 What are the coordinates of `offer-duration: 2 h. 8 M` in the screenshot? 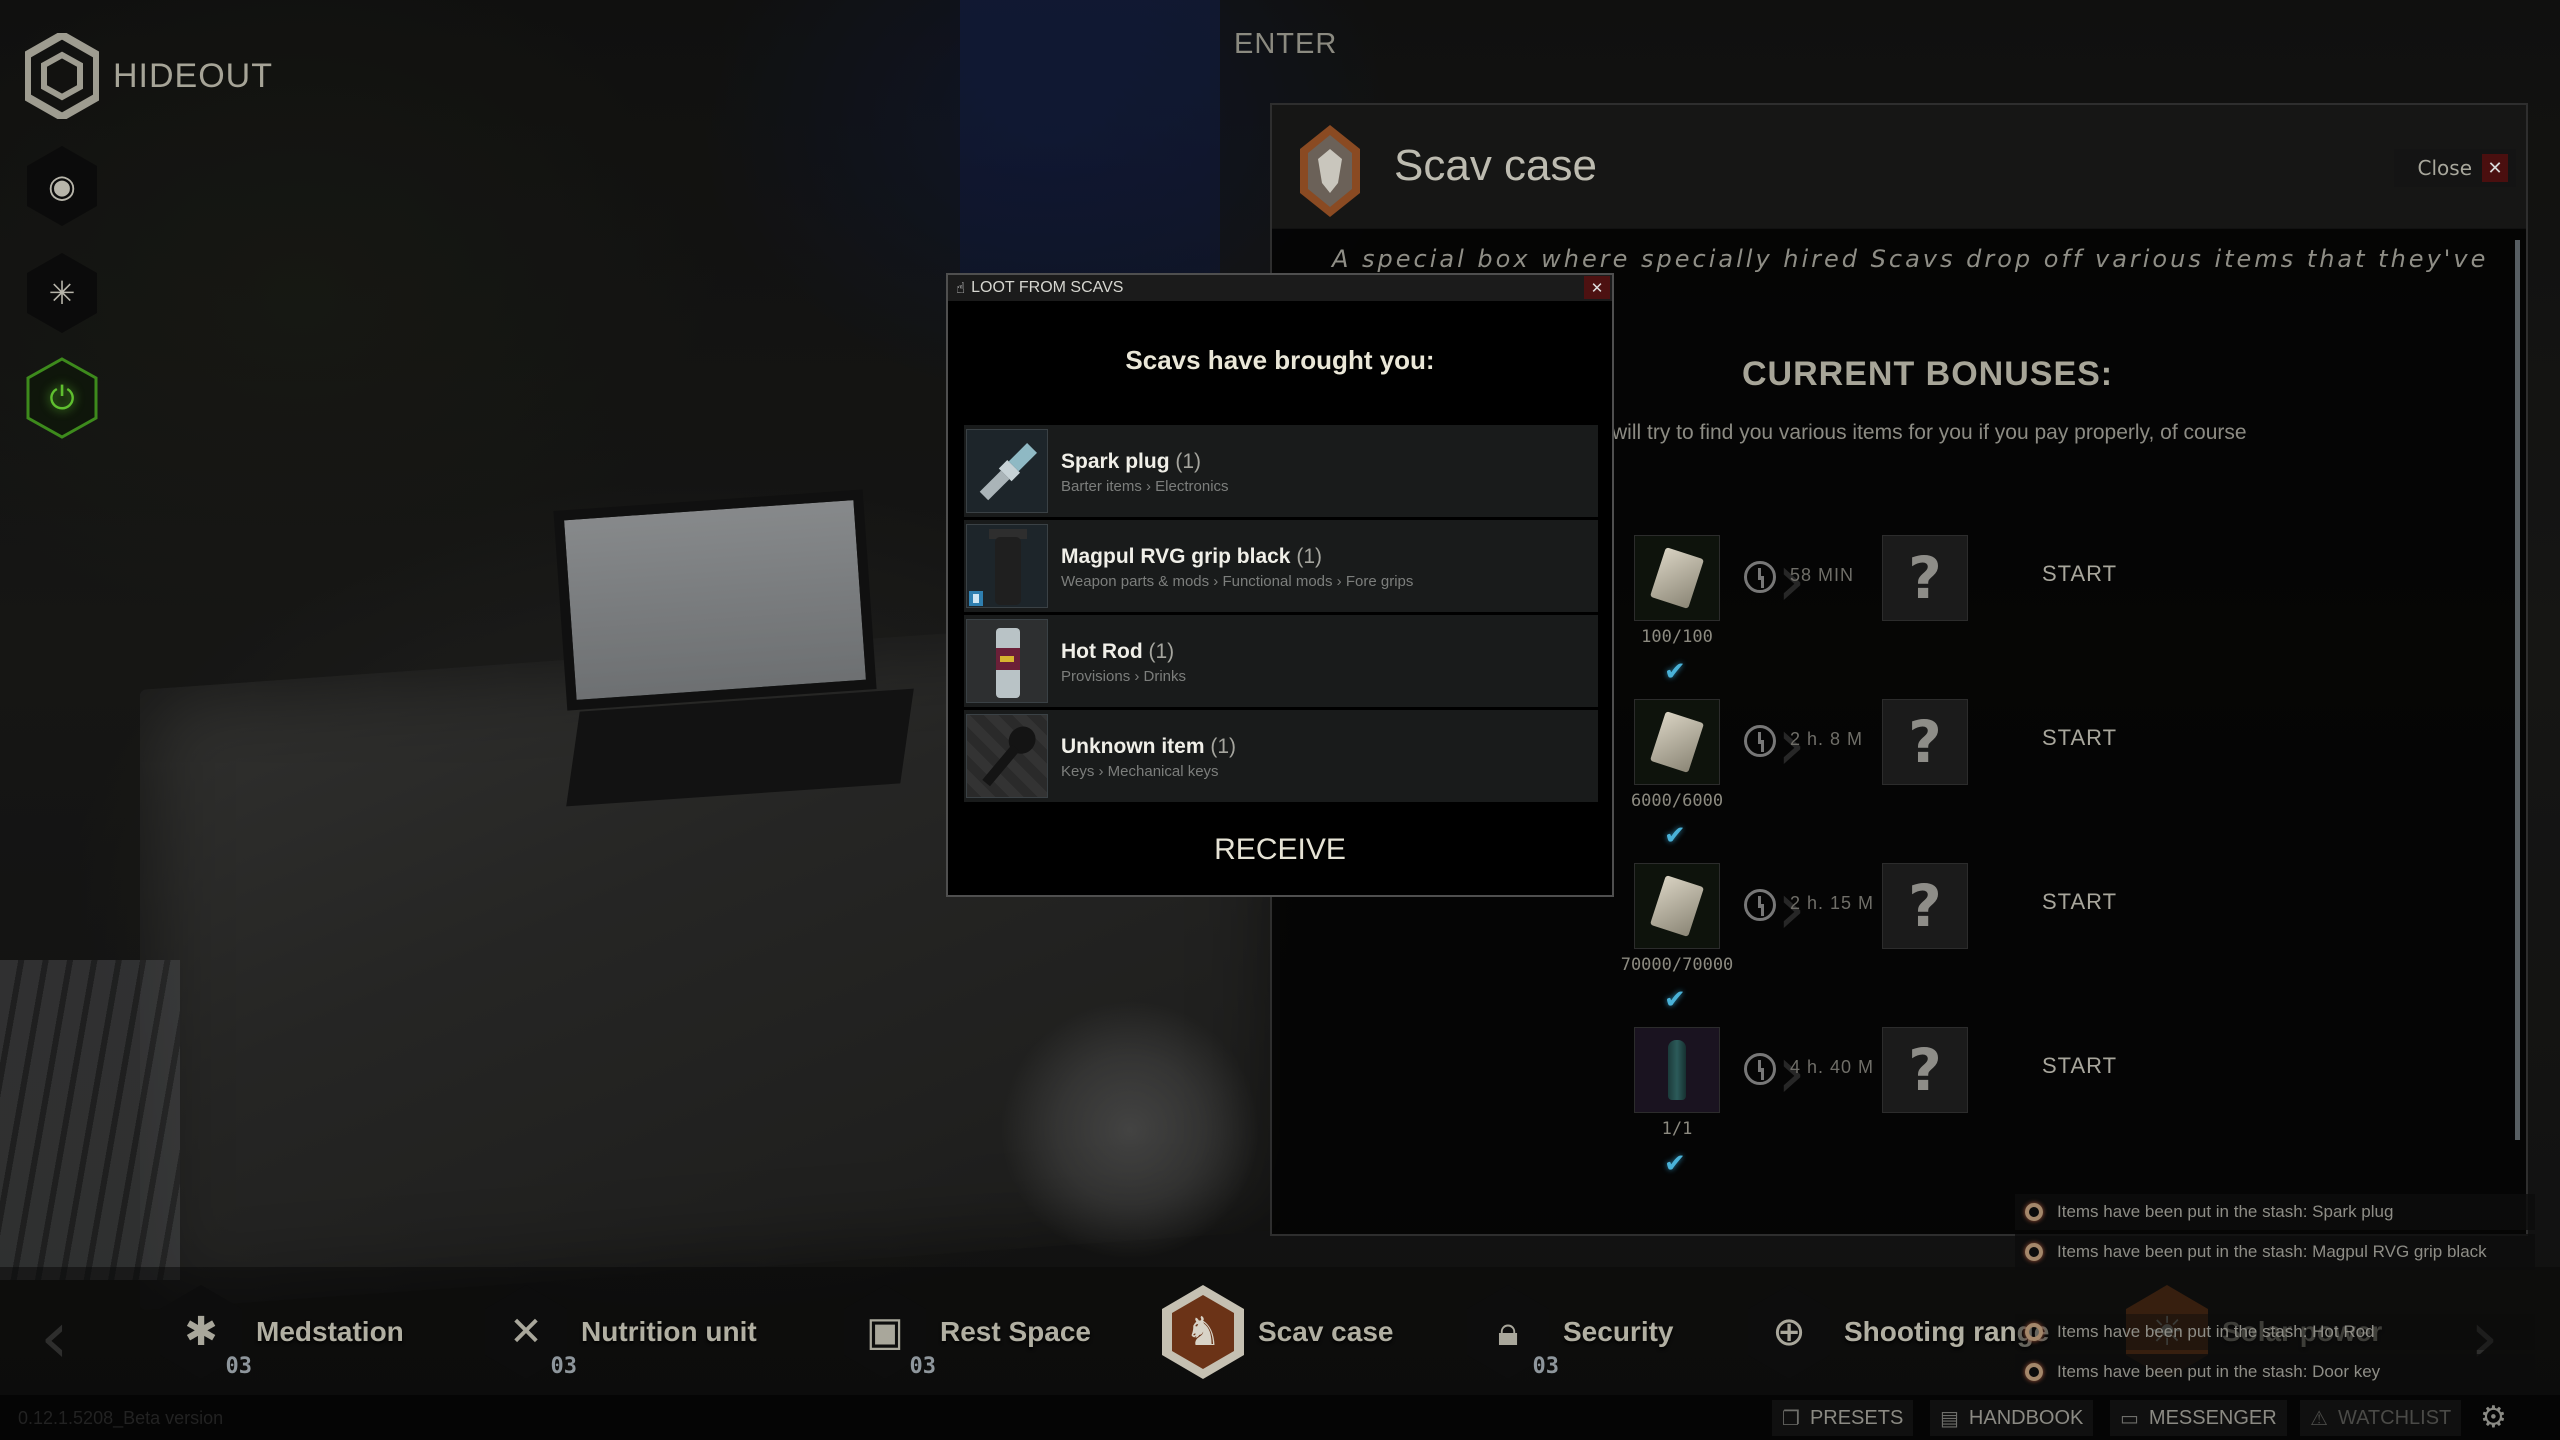 It's located at (1827, 739).